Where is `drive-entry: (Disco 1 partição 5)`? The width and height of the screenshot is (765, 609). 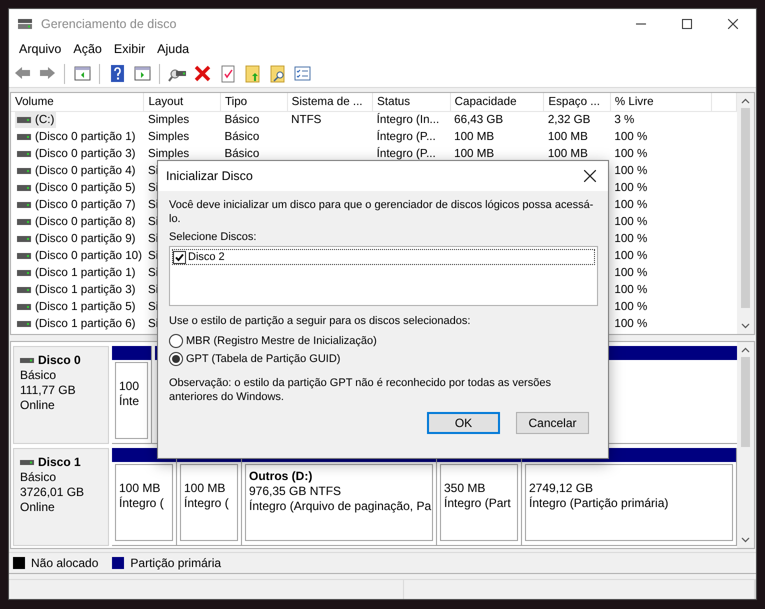
drive-entry: (Disco 1 partição 5) is located at coordinates (76, 306).